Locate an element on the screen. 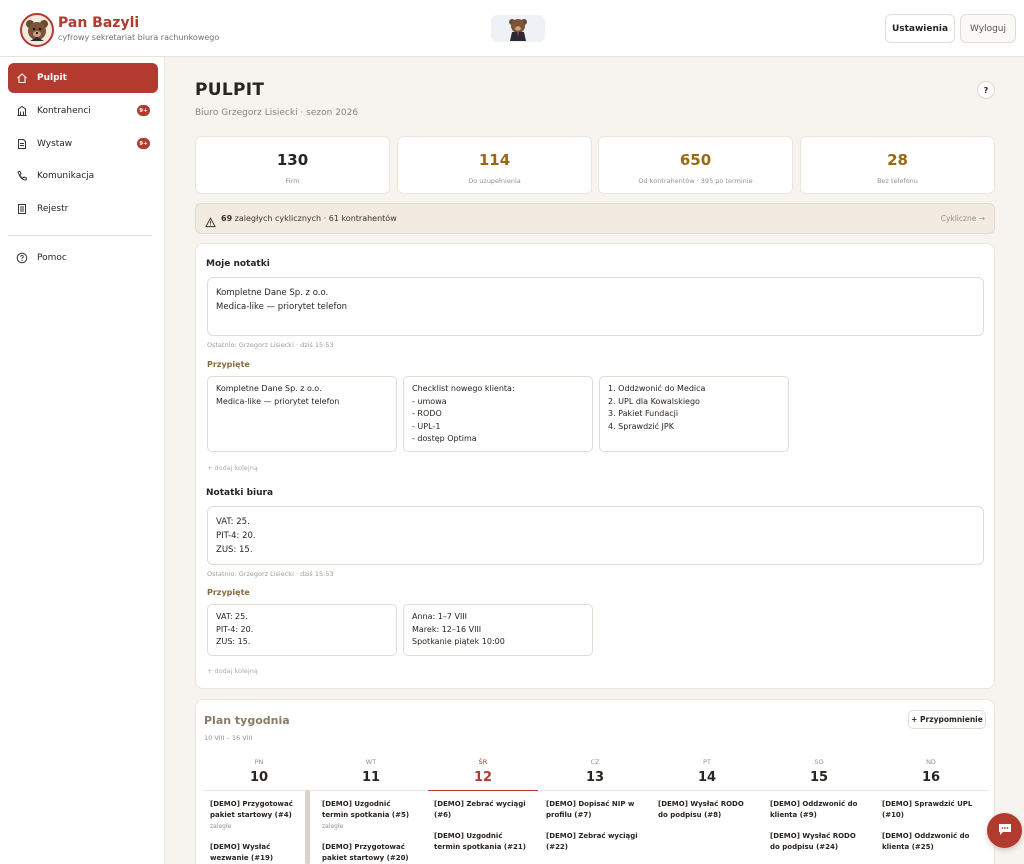 This screenshot has height=864, width=1024. sidebar-item-komunikacja: Komunikacja is located at coordinates (83, 176).